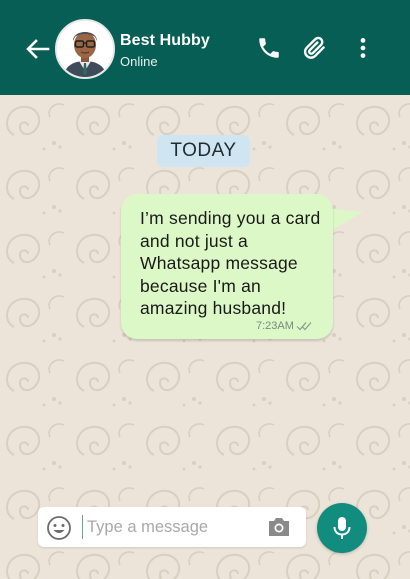 The image size is (410, 579). I want to click on message-meta: 7:23AM, so click(284, 326).